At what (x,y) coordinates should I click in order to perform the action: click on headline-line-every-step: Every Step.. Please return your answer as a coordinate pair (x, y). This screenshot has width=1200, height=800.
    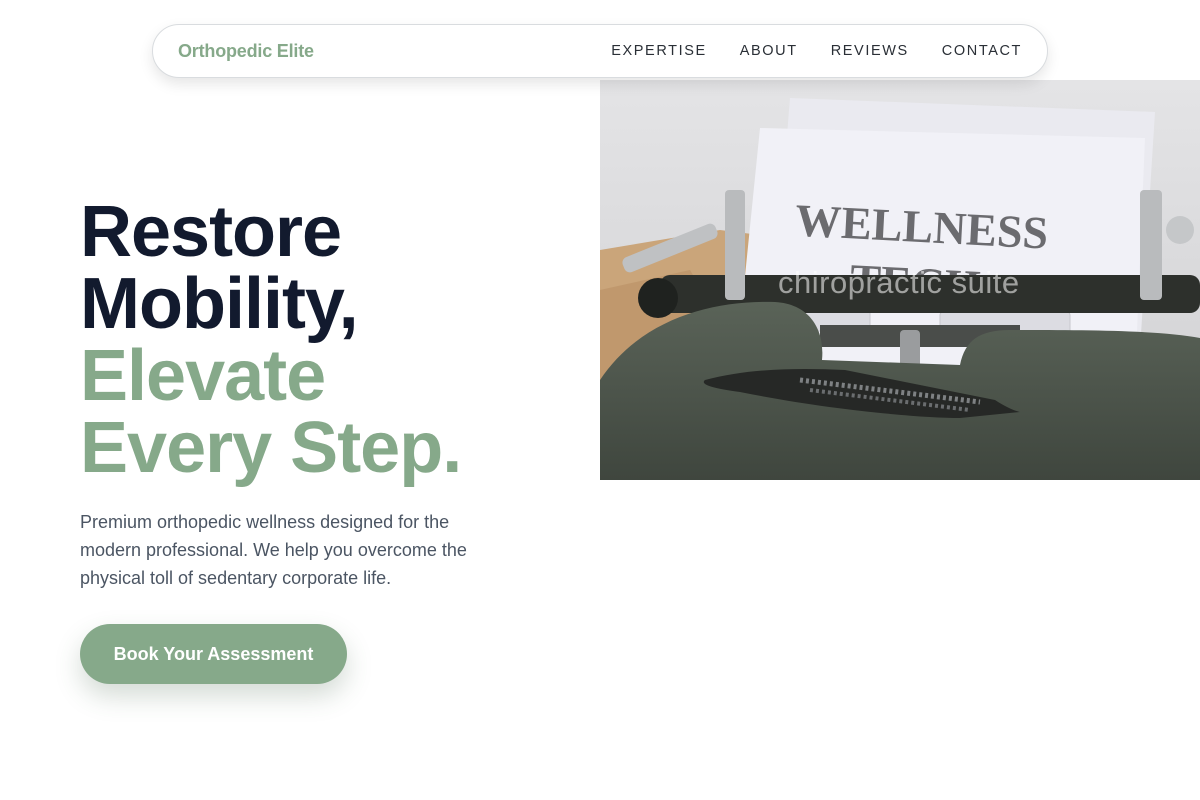
    Looking at the image, I should click on (271, 448).